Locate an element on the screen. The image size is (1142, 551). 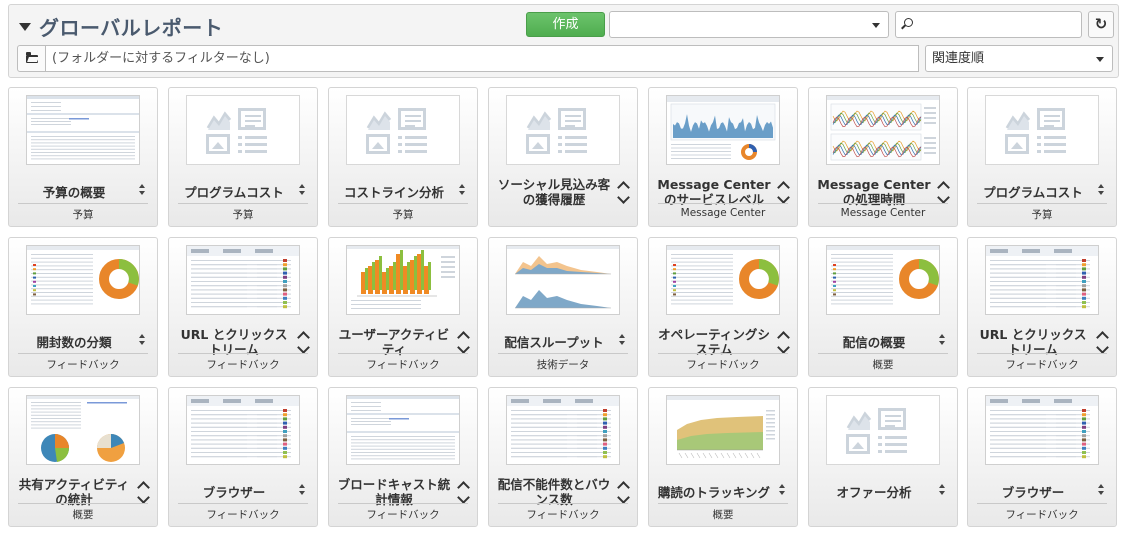
report-title: 予算の概要 is located at coordinates (74, 192).